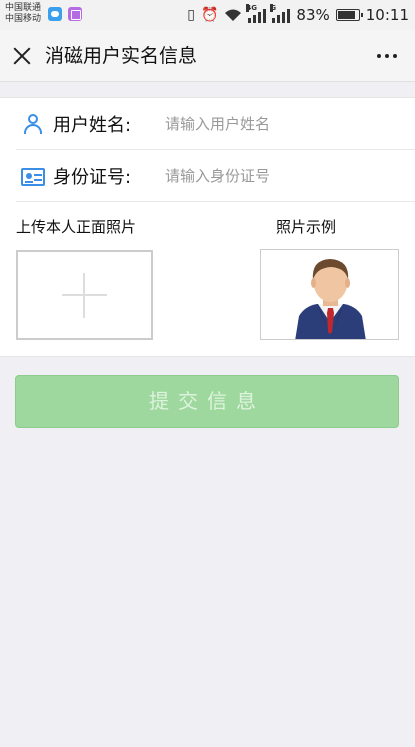 This screenshot has width=415, height=747. I want to click on more-menu-icon, so click(387, 56).